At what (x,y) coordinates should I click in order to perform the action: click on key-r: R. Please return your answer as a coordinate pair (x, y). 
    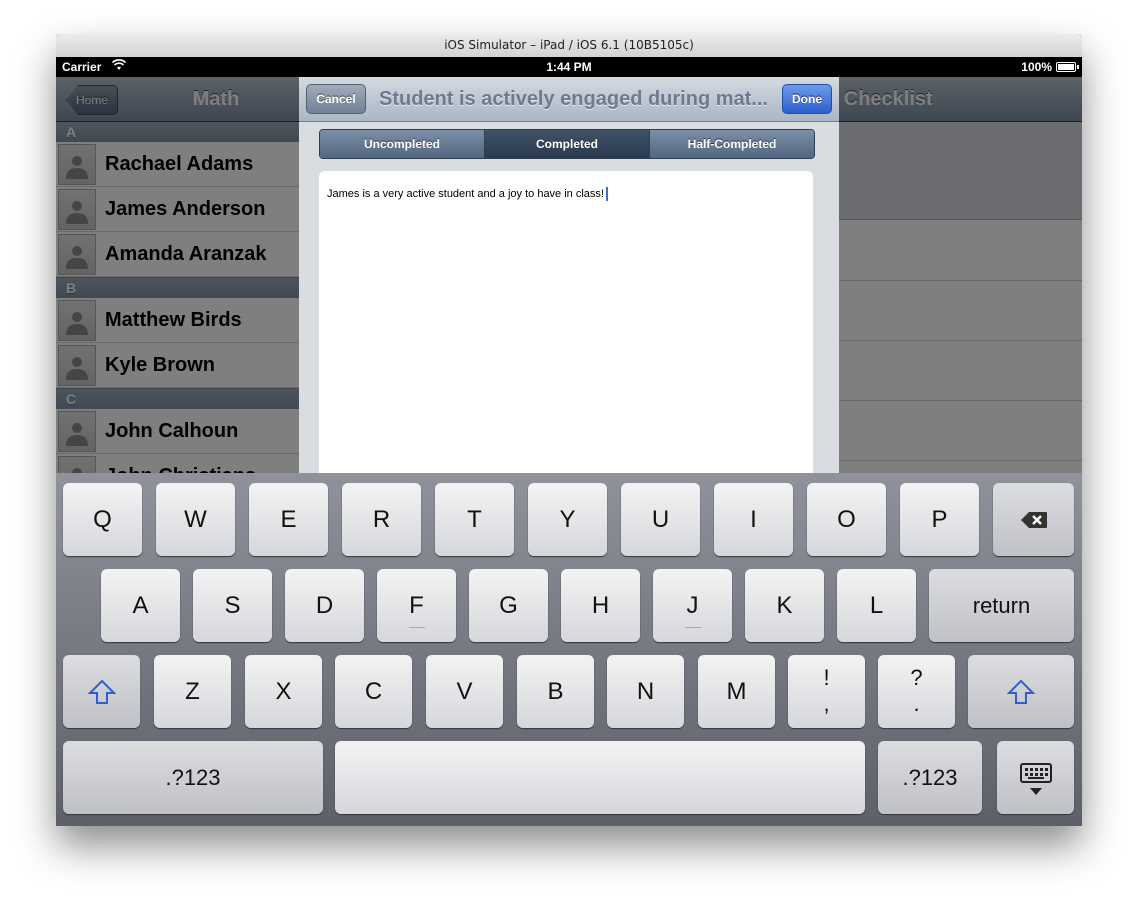
    Looking at the image, I should click on (381, 519).